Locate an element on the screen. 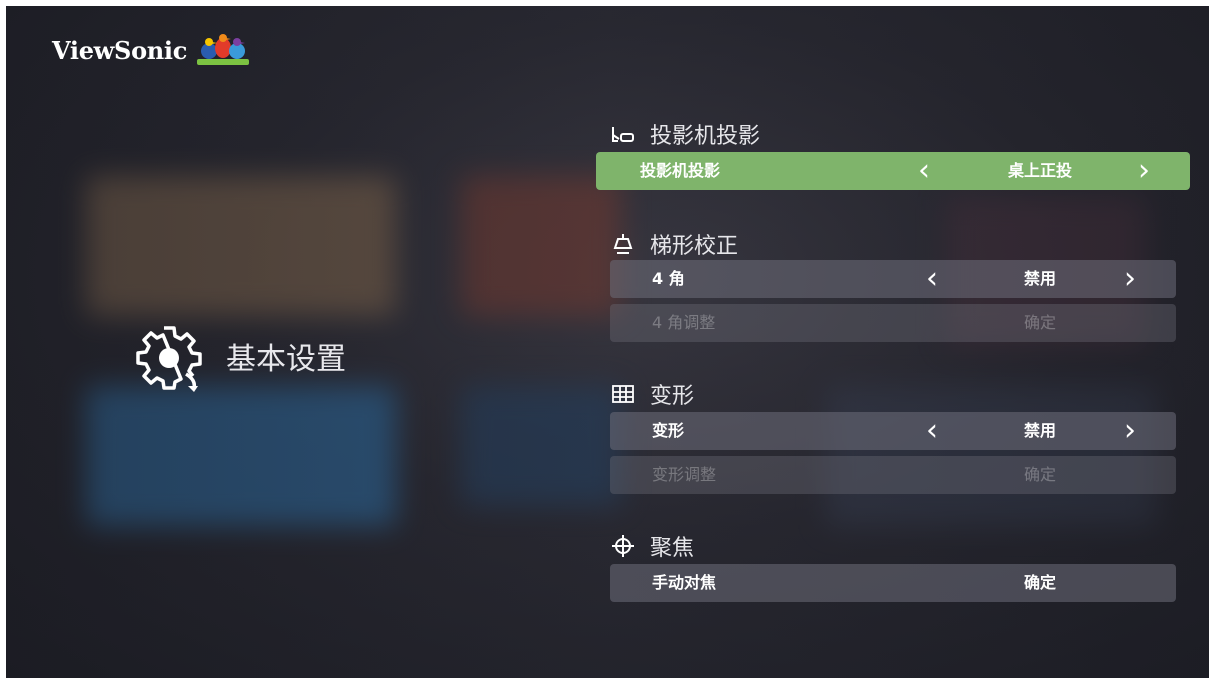 Image resolution: width=1215 pixels, height=684 pixels. viewsonic-birds-logo-icon is located at coordinates (223, 49).